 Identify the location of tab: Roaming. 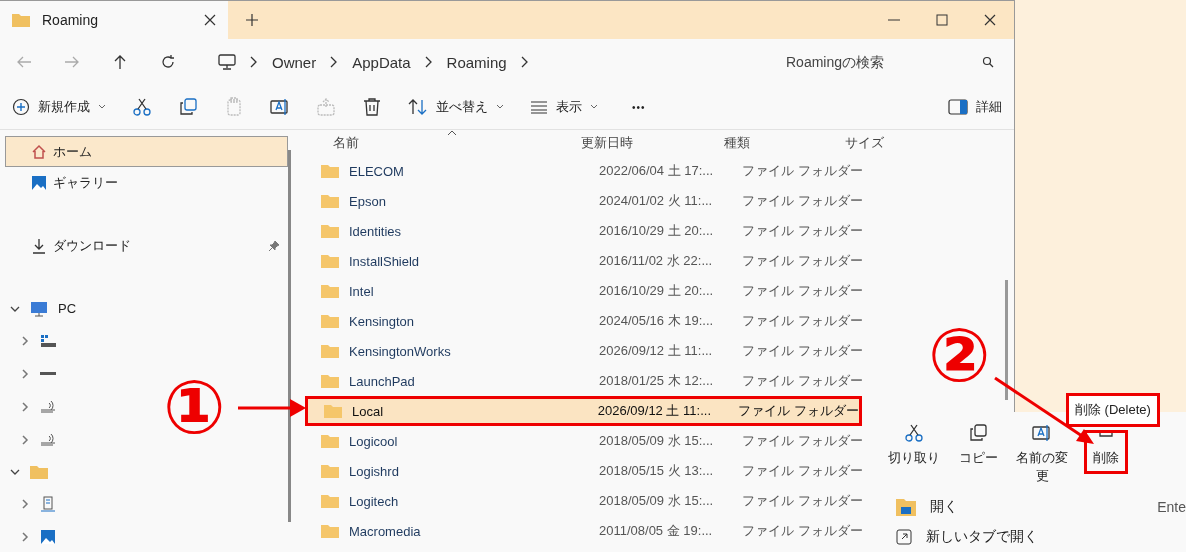
(114, 20).